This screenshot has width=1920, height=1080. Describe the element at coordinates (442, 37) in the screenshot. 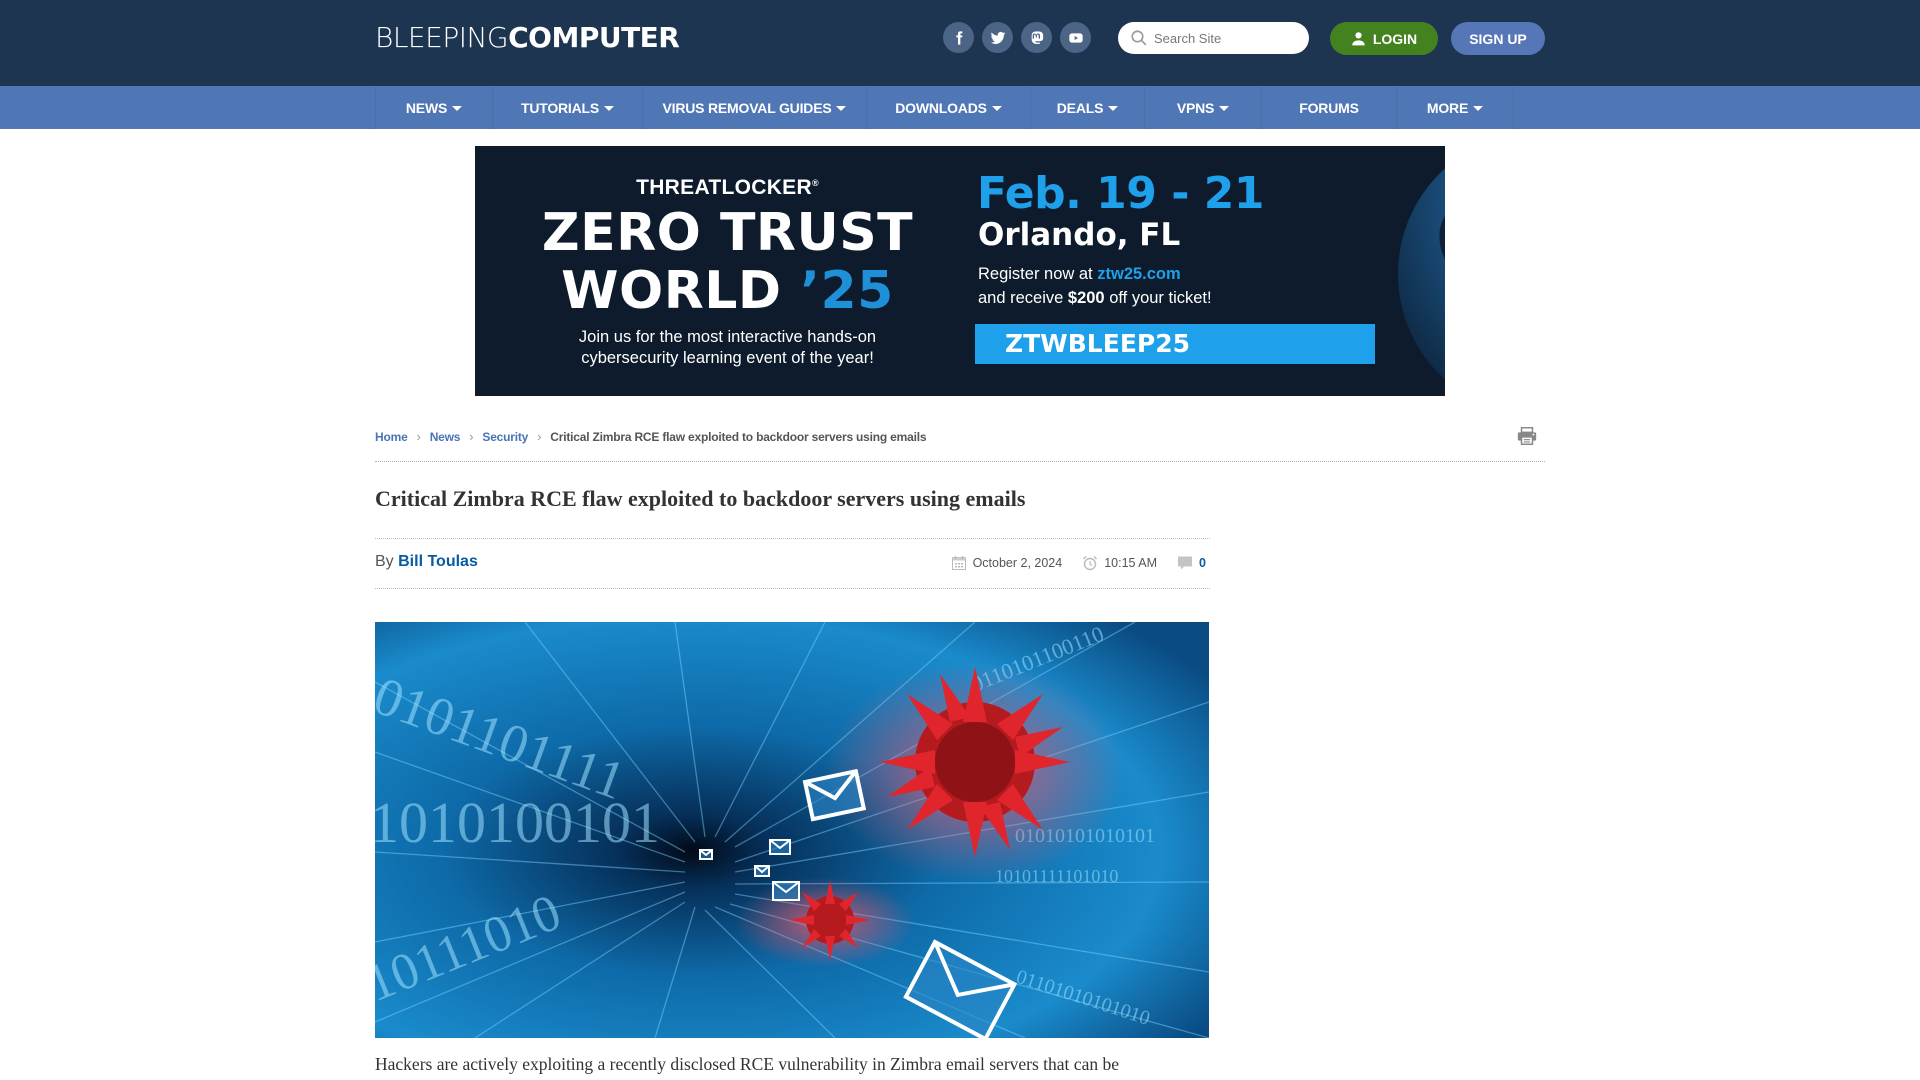

I see `logo-light-text: BLEEPING` at that location.